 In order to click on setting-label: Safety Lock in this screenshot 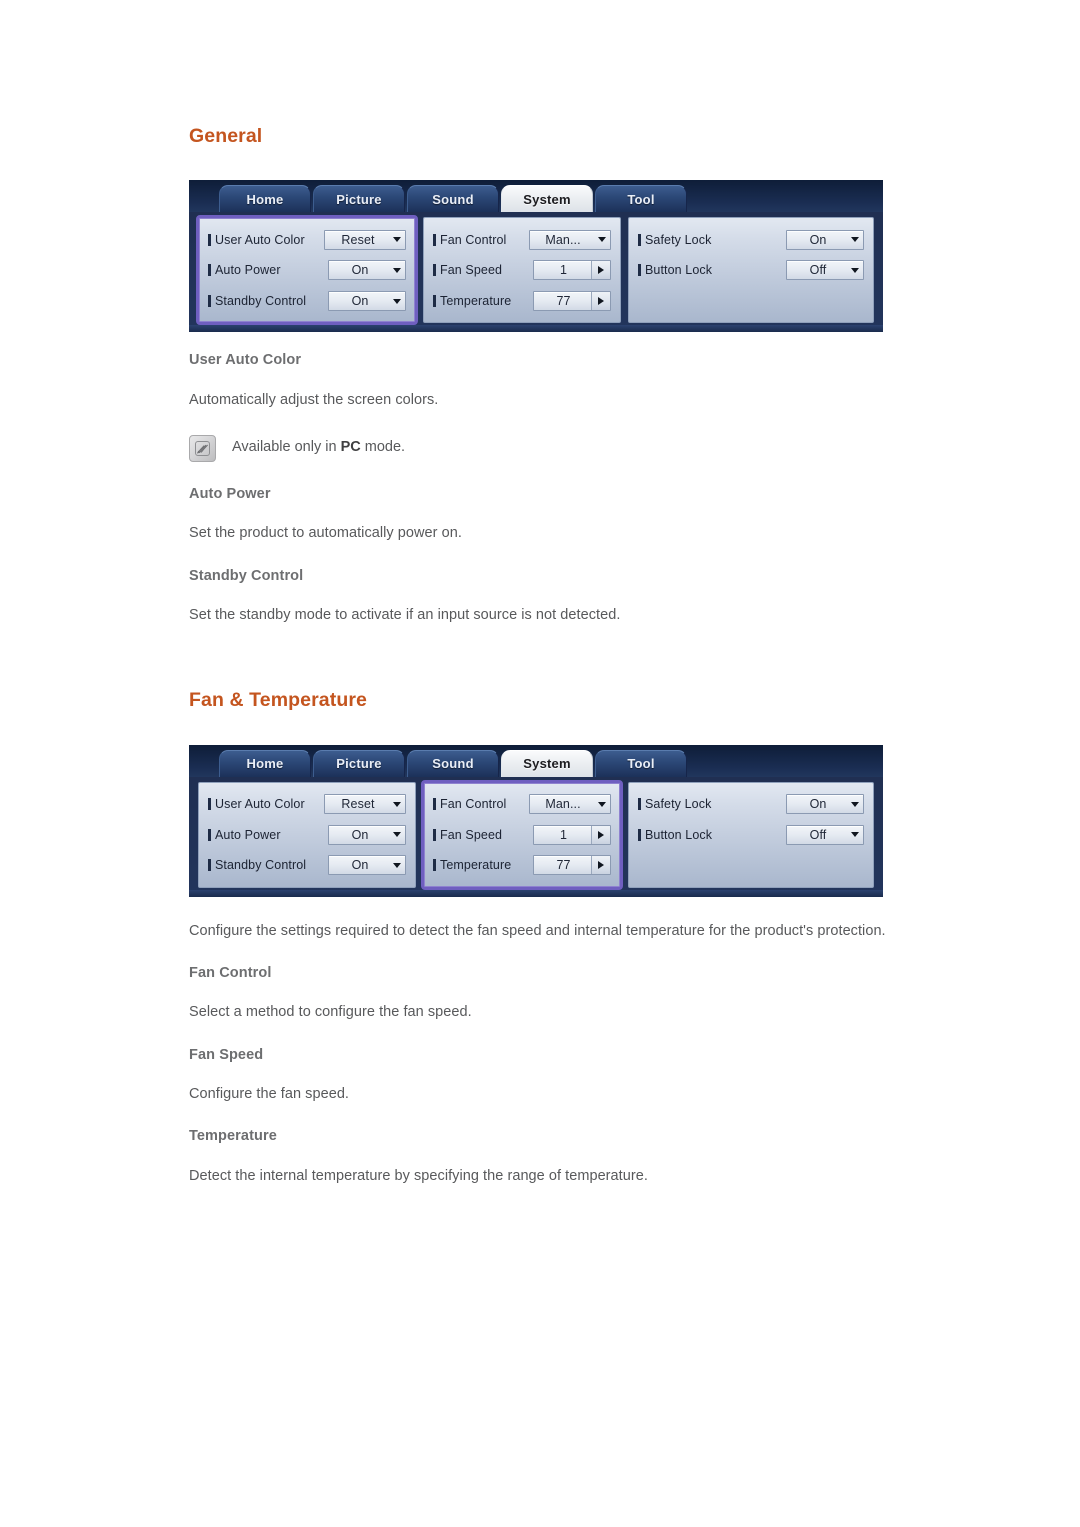, I will do `click(678, 239)`.